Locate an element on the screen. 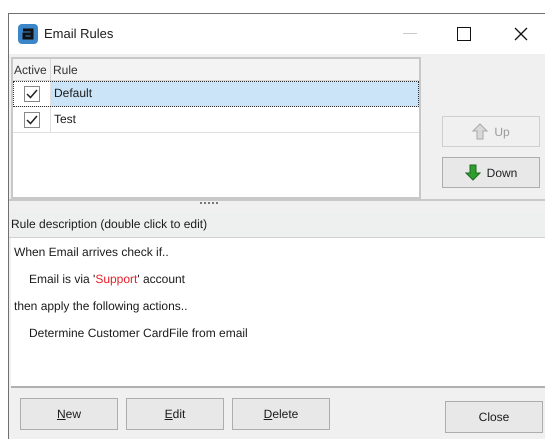 The image size is (545, 439). app-logo-icon is located at coordinates (28, 34).